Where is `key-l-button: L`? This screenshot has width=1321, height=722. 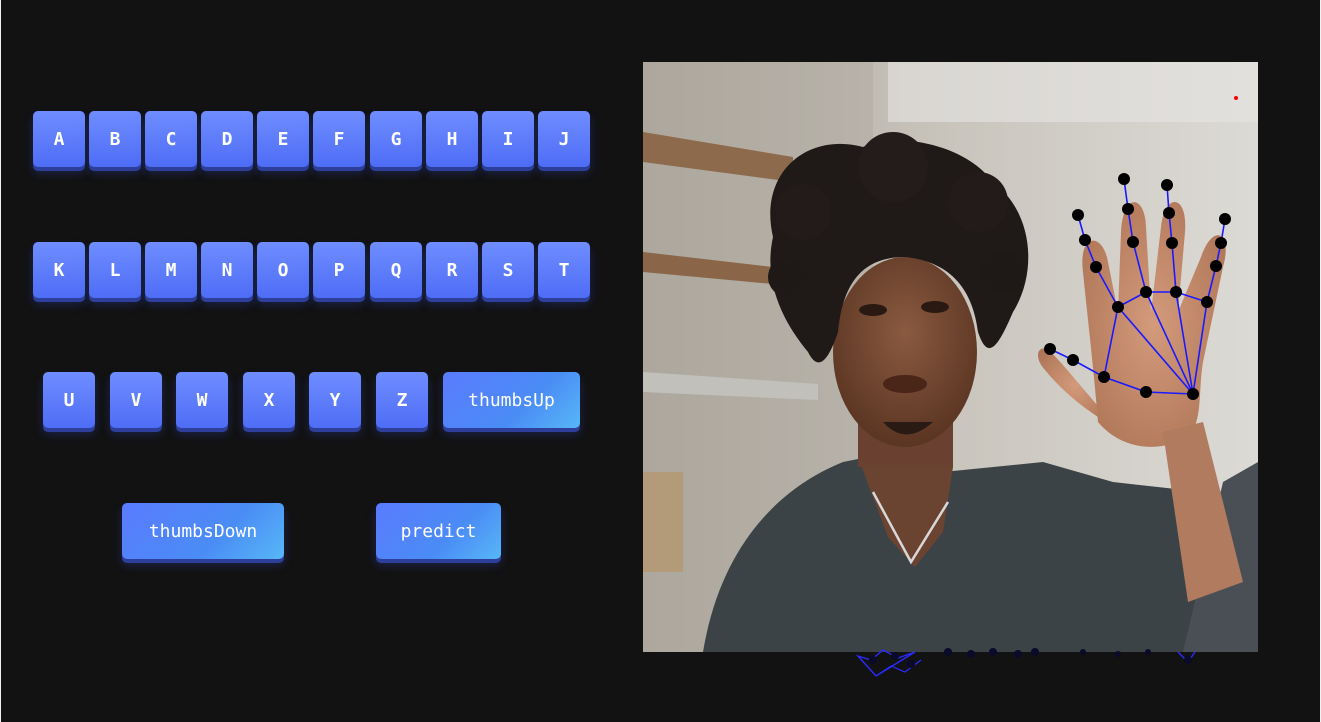
key-l-button: L is located at coordinates (115, 270).